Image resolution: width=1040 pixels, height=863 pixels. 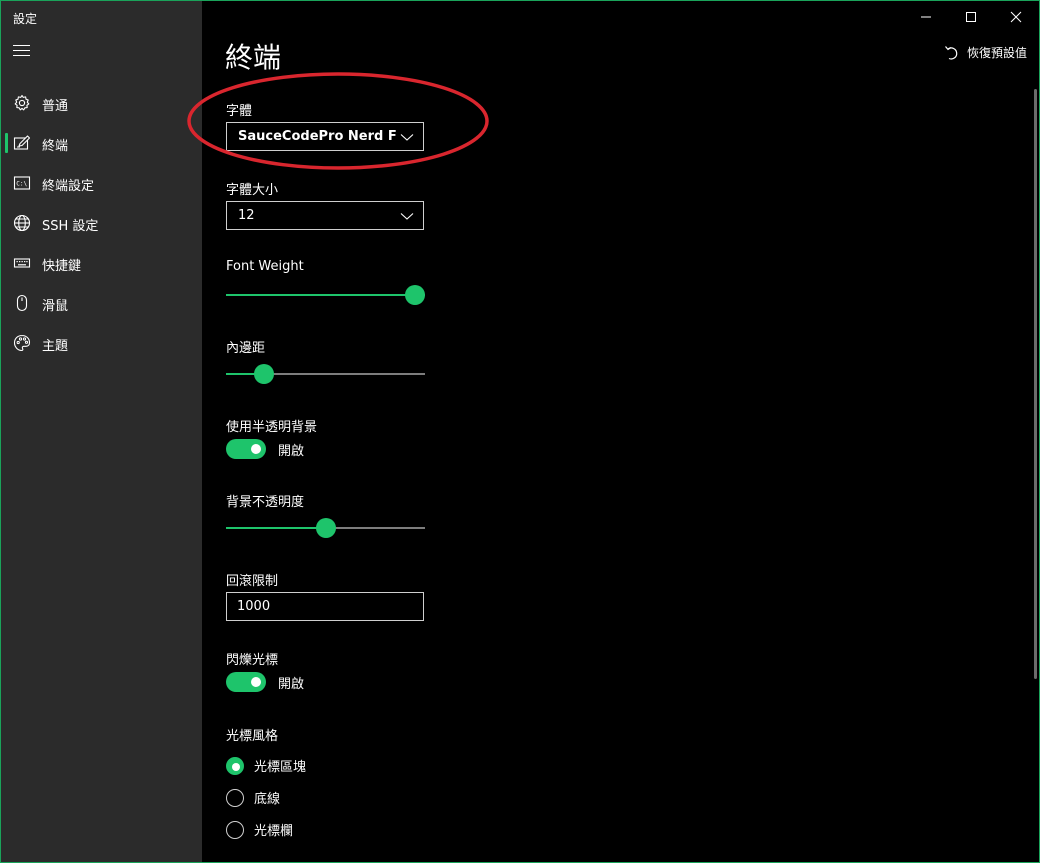 What do you see at coordinates (338, 121) in the screenshot?
I see `annotation-ellipse` at bounding box center [338, 121].